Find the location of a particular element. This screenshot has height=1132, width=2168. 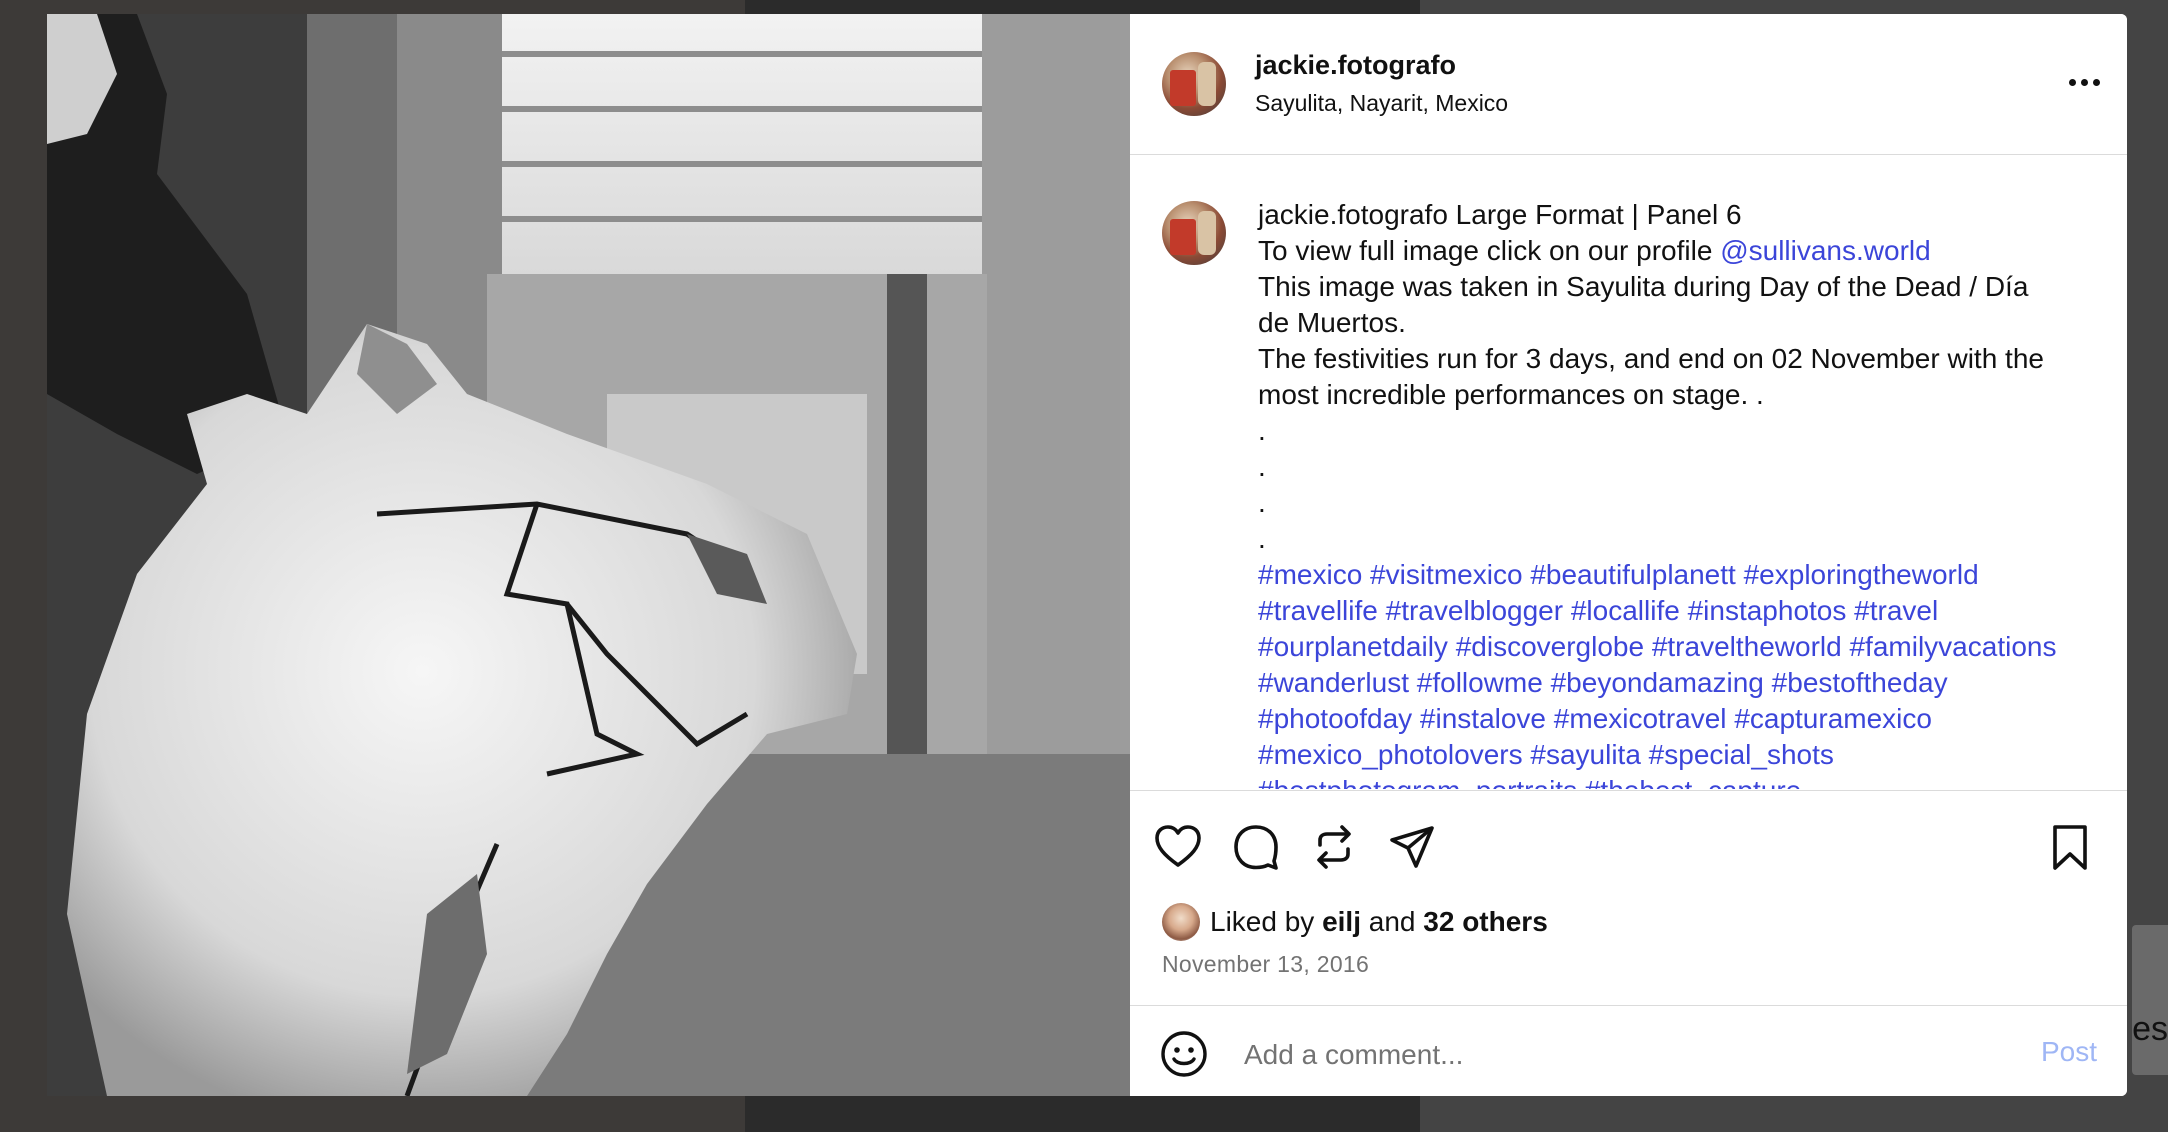

comment-icon is located at coordinates (1256, 847).